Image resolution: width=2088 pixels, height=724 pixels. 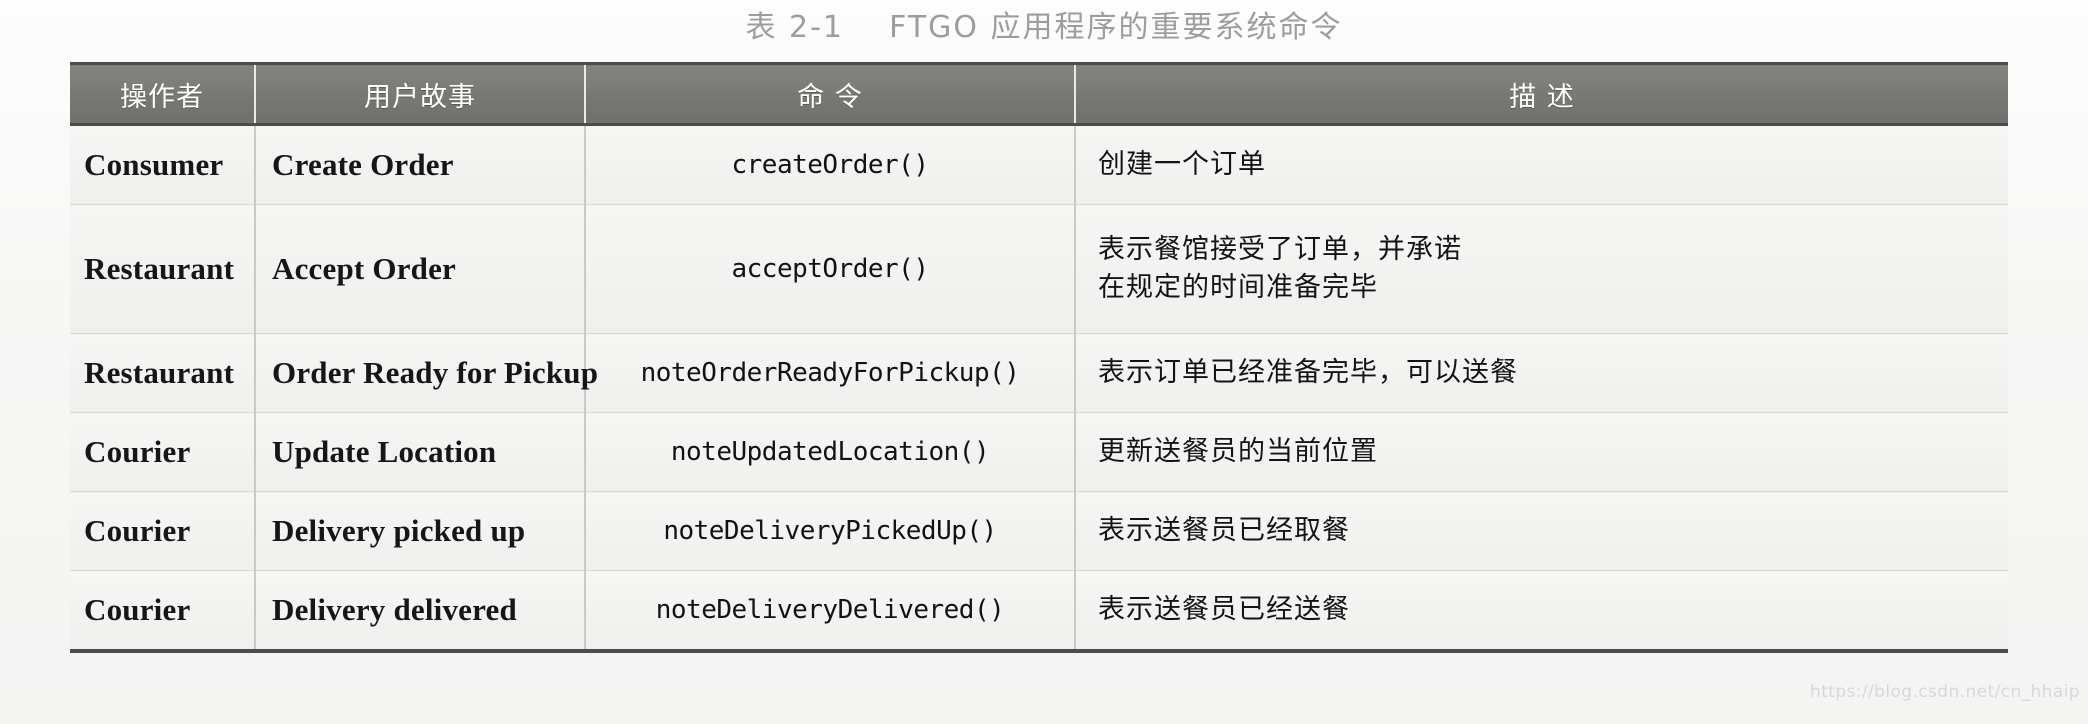 What do you see at coordinates (1541, 531) in the screenshot?
I see `cell-description: 表示送餐员已经取餐` at bounding box center [1541, 531].